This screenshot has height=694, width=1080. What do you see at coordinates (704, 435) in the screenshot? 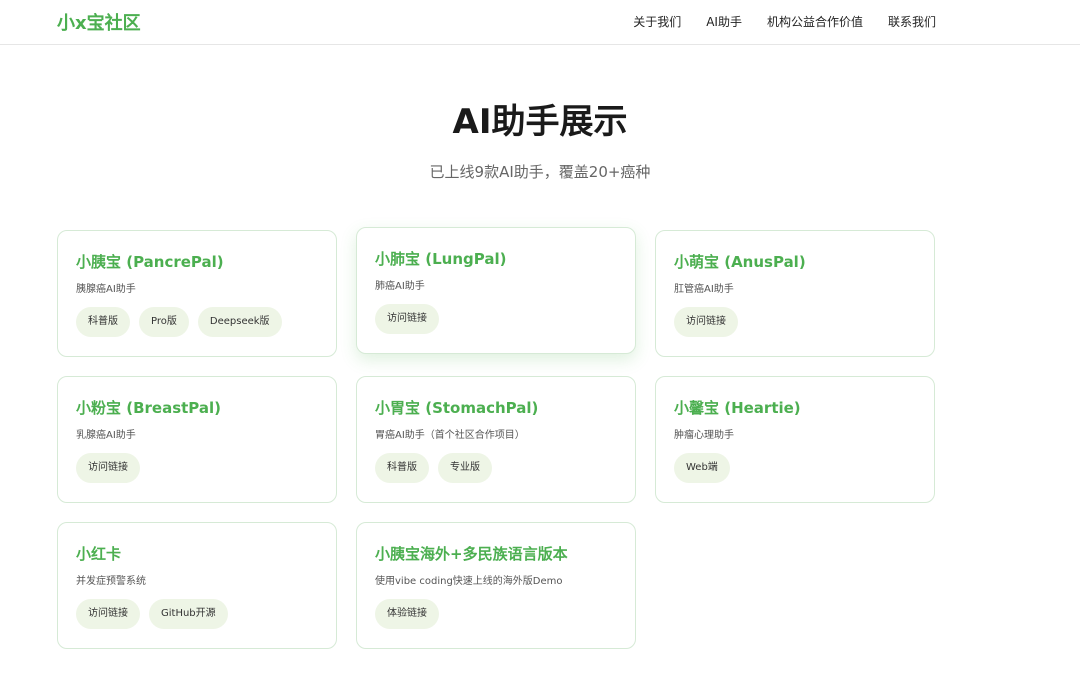
I see `card-description: 肿瘤心理助手` at bounding box center [704, 435].